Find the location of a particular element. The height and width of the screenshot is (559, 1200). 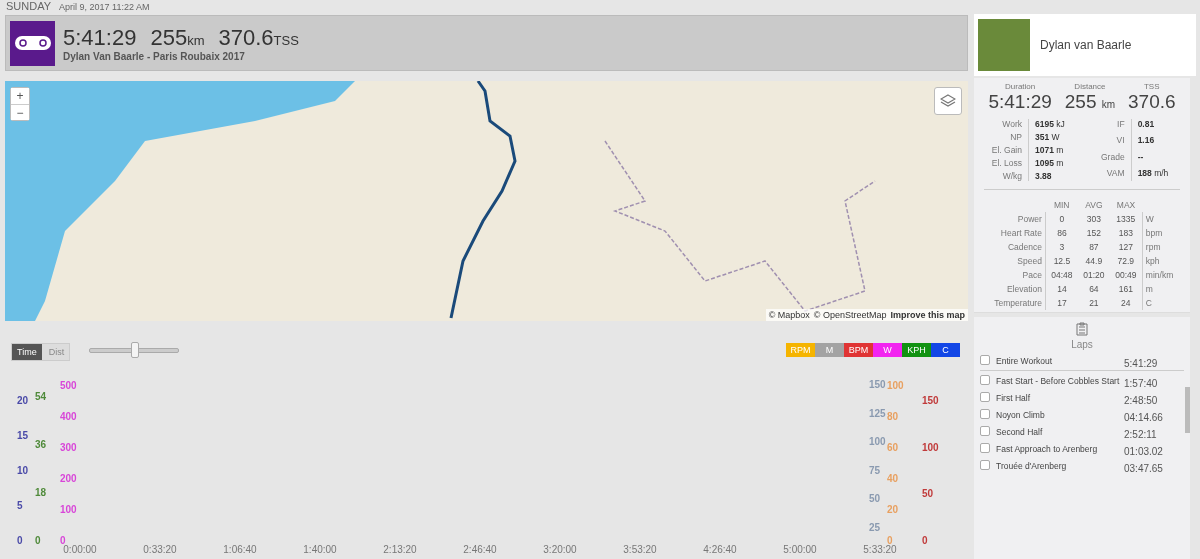

unit-label: C is located at coordinates (1162, 303).